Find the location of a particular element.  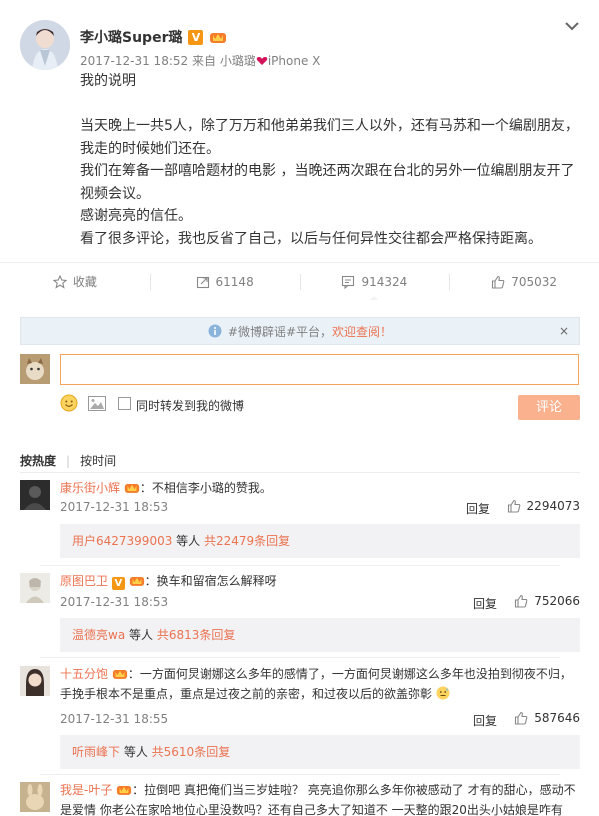

post-meta: 2017-12-31 18:52 来自 小璐璐 iPhone X is located at coordinates (200, 60).